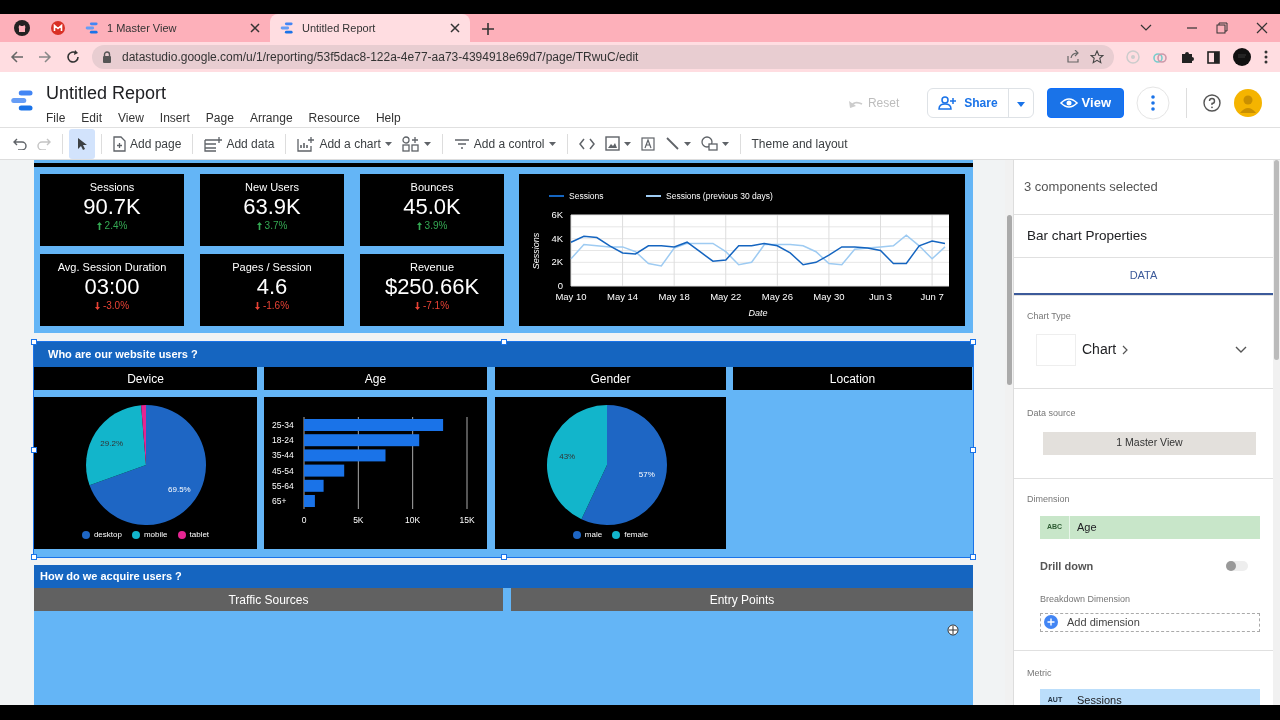 The width and height of the screenshot is (1280, 720). Describe the element at coordinates (1146, 28) in the screenshot. I see `chevron-down-icon` at that location.